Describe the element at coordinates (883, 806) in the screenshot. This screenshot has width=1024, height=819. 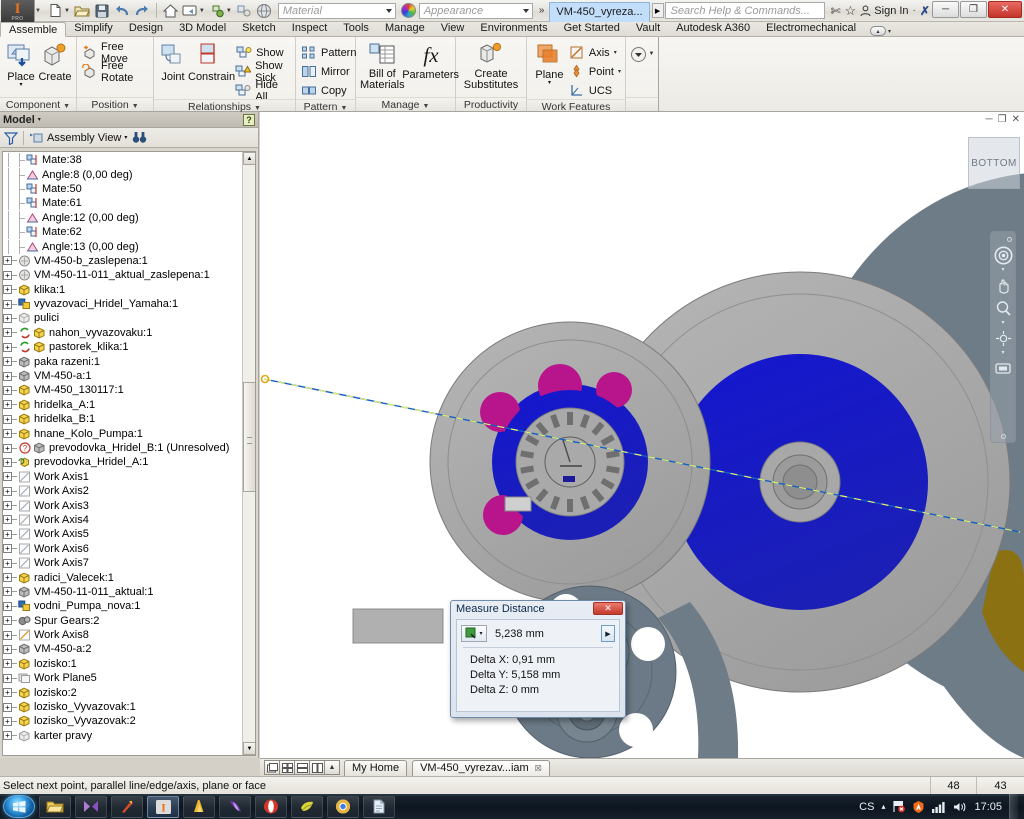
I see `tray-expand-icon: ▴` at that location.